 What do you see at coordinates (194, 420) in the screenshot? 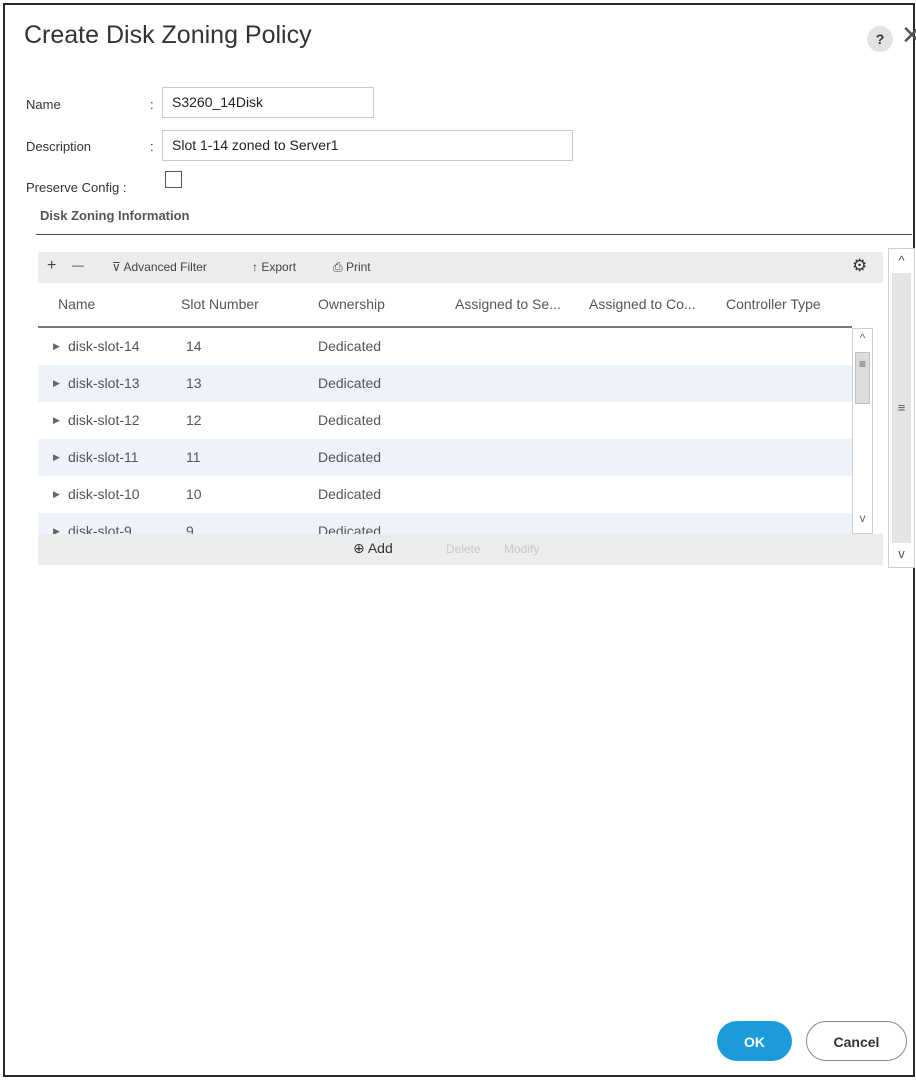
I see `slot-number: 12` at bounding box center [194, 420].